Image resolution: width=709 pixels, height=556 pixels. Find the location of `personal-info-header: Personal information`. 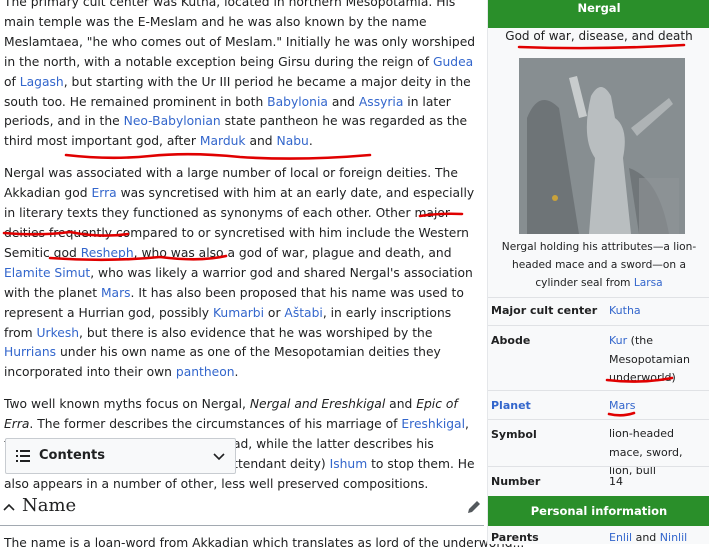

personal-info-header: Personal information is located at coordinates (598, 511).